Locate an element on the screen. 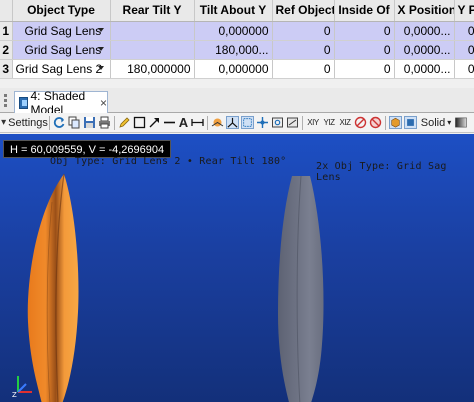  shaded-model-icon is located at coordinates (23, 102).